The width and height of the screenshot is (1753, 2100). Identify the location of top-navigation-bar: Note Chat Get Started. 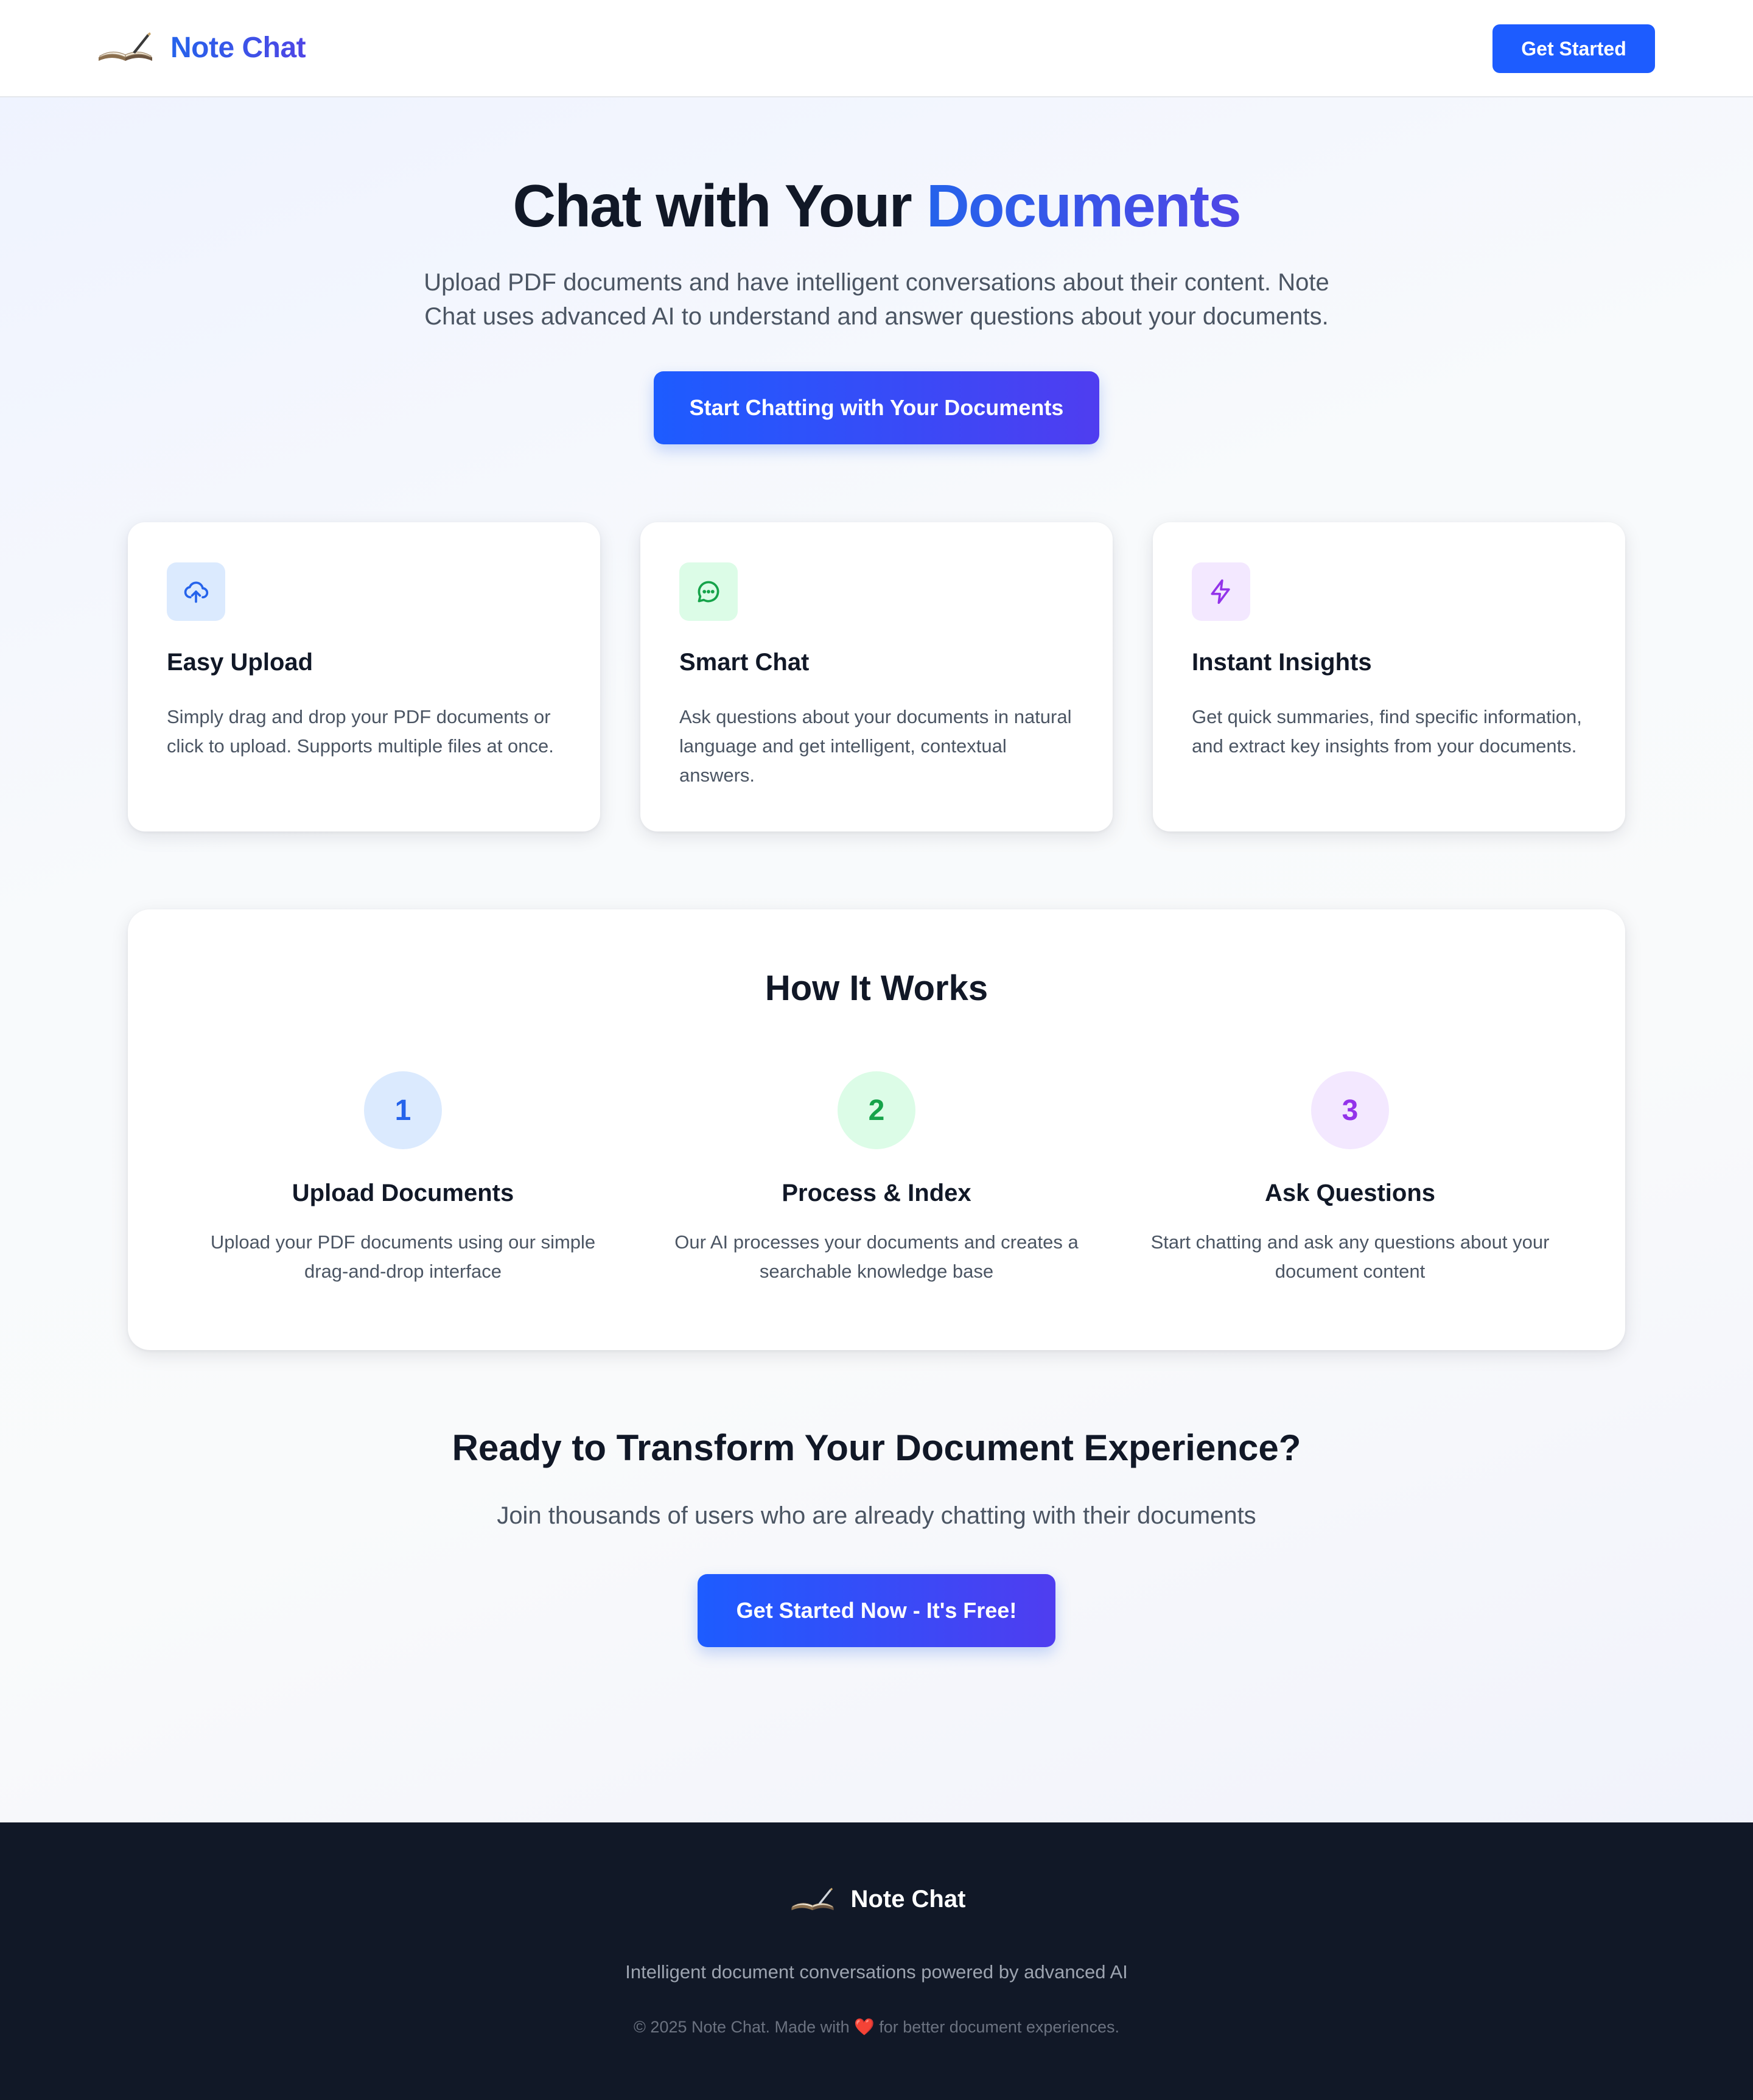
(876, 49).